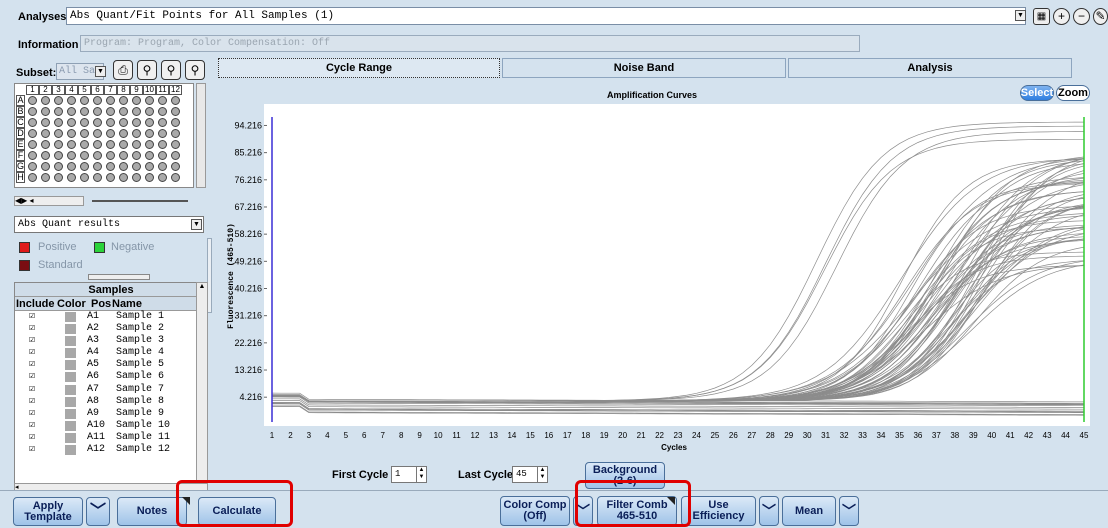 The image size is (1108, 528). I want to click on apply-template-button: Apply Template, so click(48, 511).